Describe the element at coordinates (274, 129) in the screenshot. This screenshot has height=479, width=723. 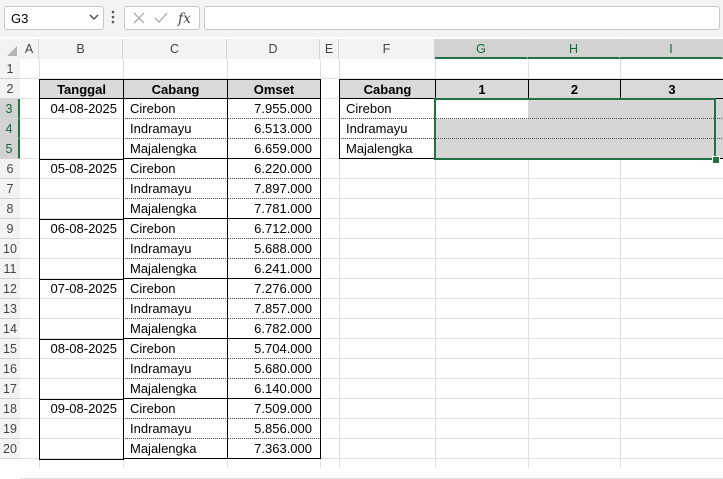
I see `omset-cell: 6.513.000` at that location.